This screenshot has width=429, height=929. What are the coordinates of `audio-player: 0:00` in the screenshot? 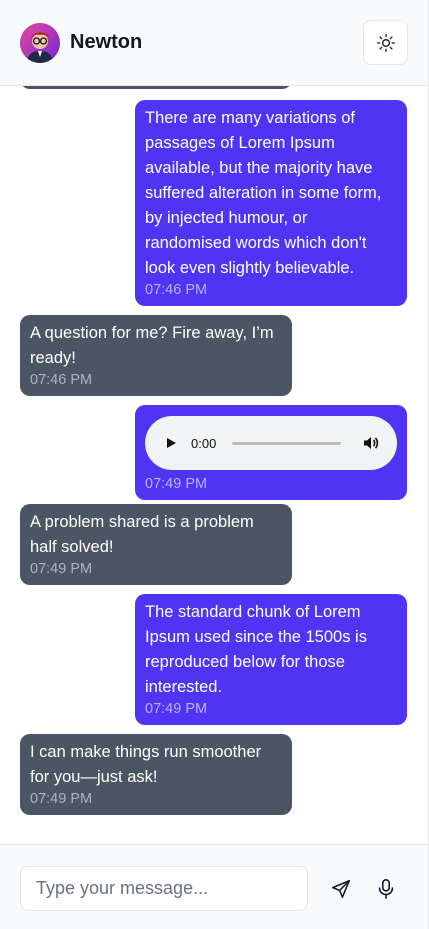 It's located at (271, 443).